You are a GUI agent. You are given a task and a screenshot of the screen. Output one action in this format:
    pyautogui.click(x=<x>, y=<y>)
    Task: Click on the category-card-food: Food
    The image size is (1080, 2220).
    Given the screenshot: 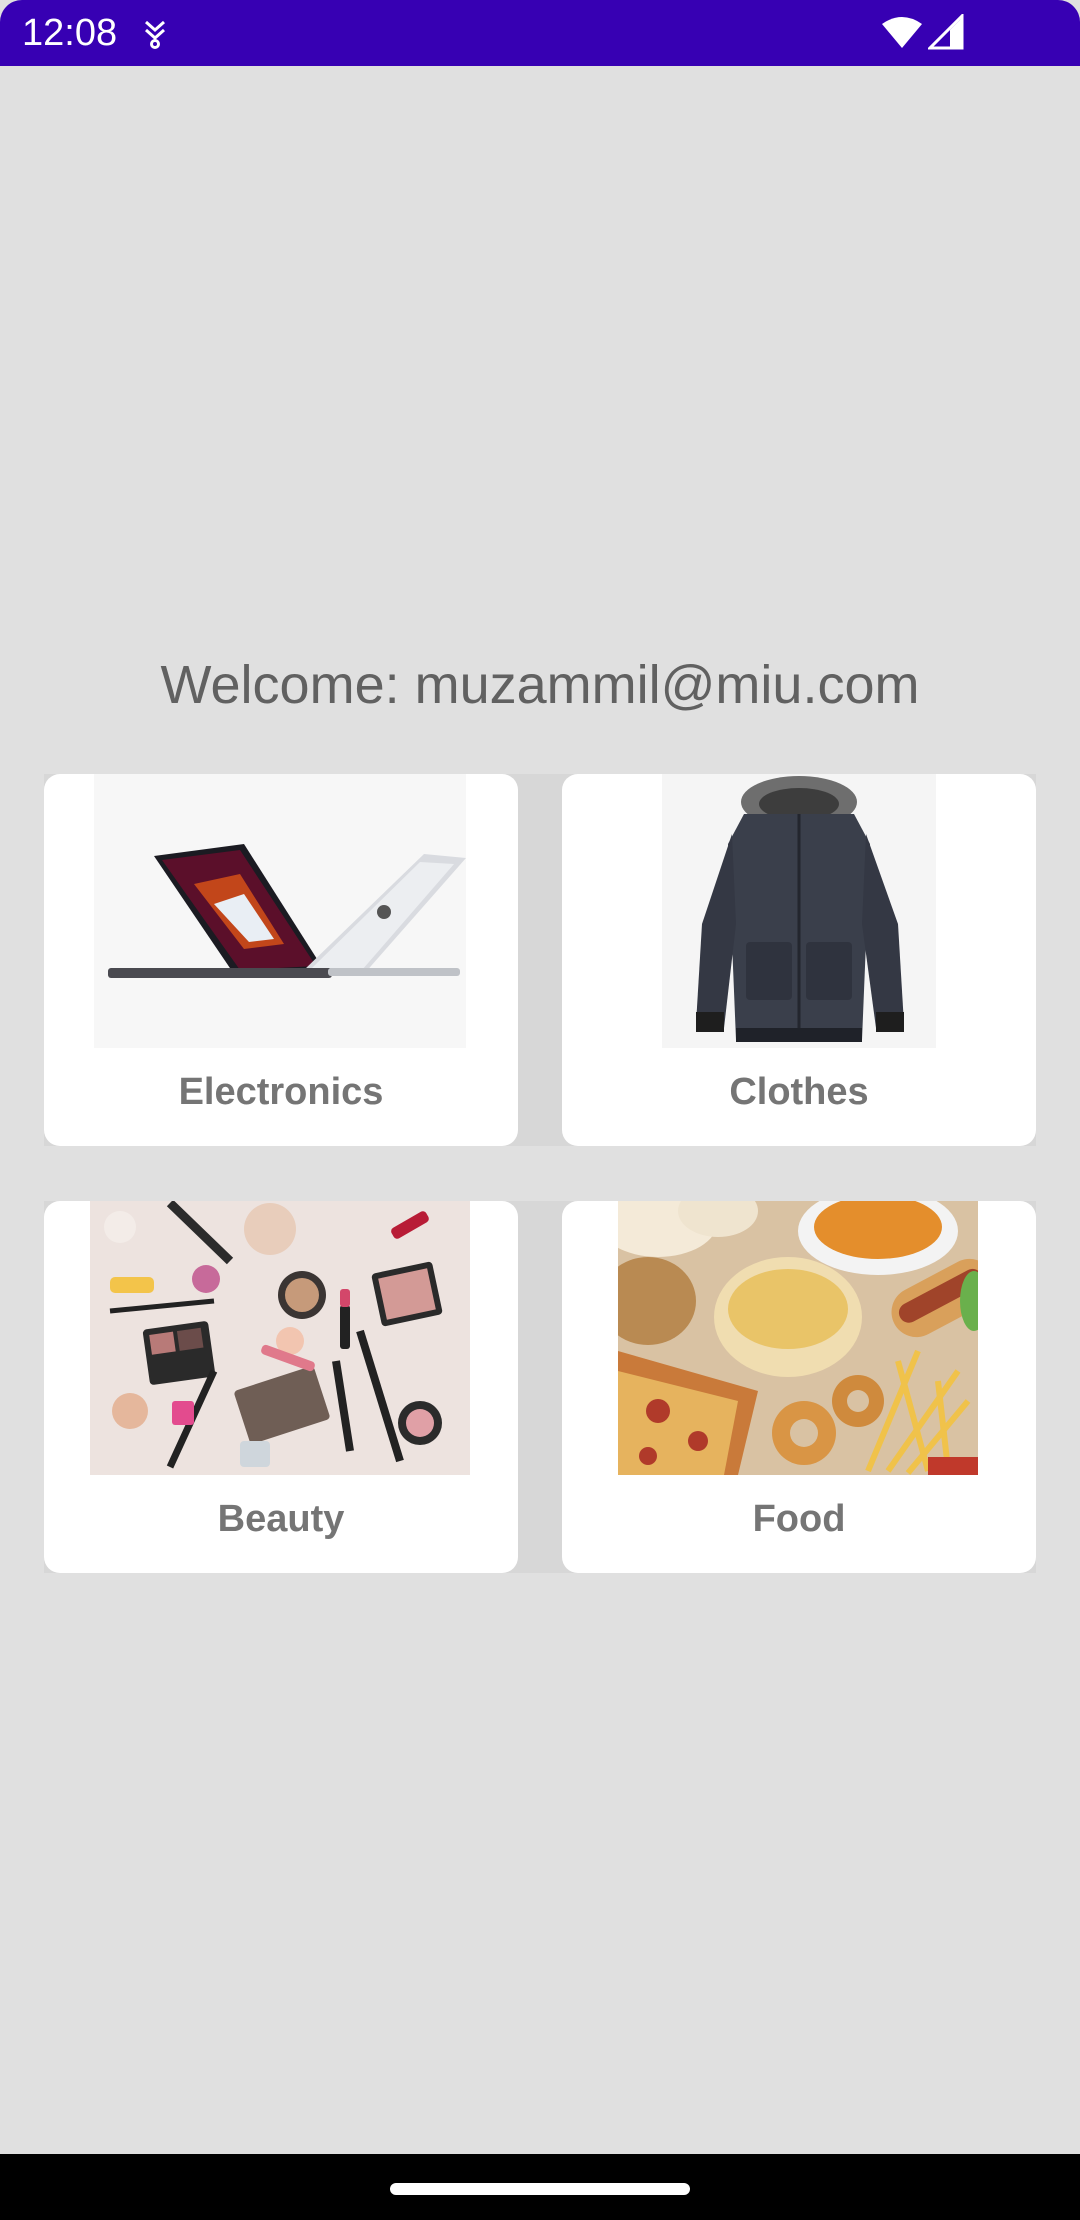 What is the action you would take?
    pyautogui.click(x=799, y=1387)
    